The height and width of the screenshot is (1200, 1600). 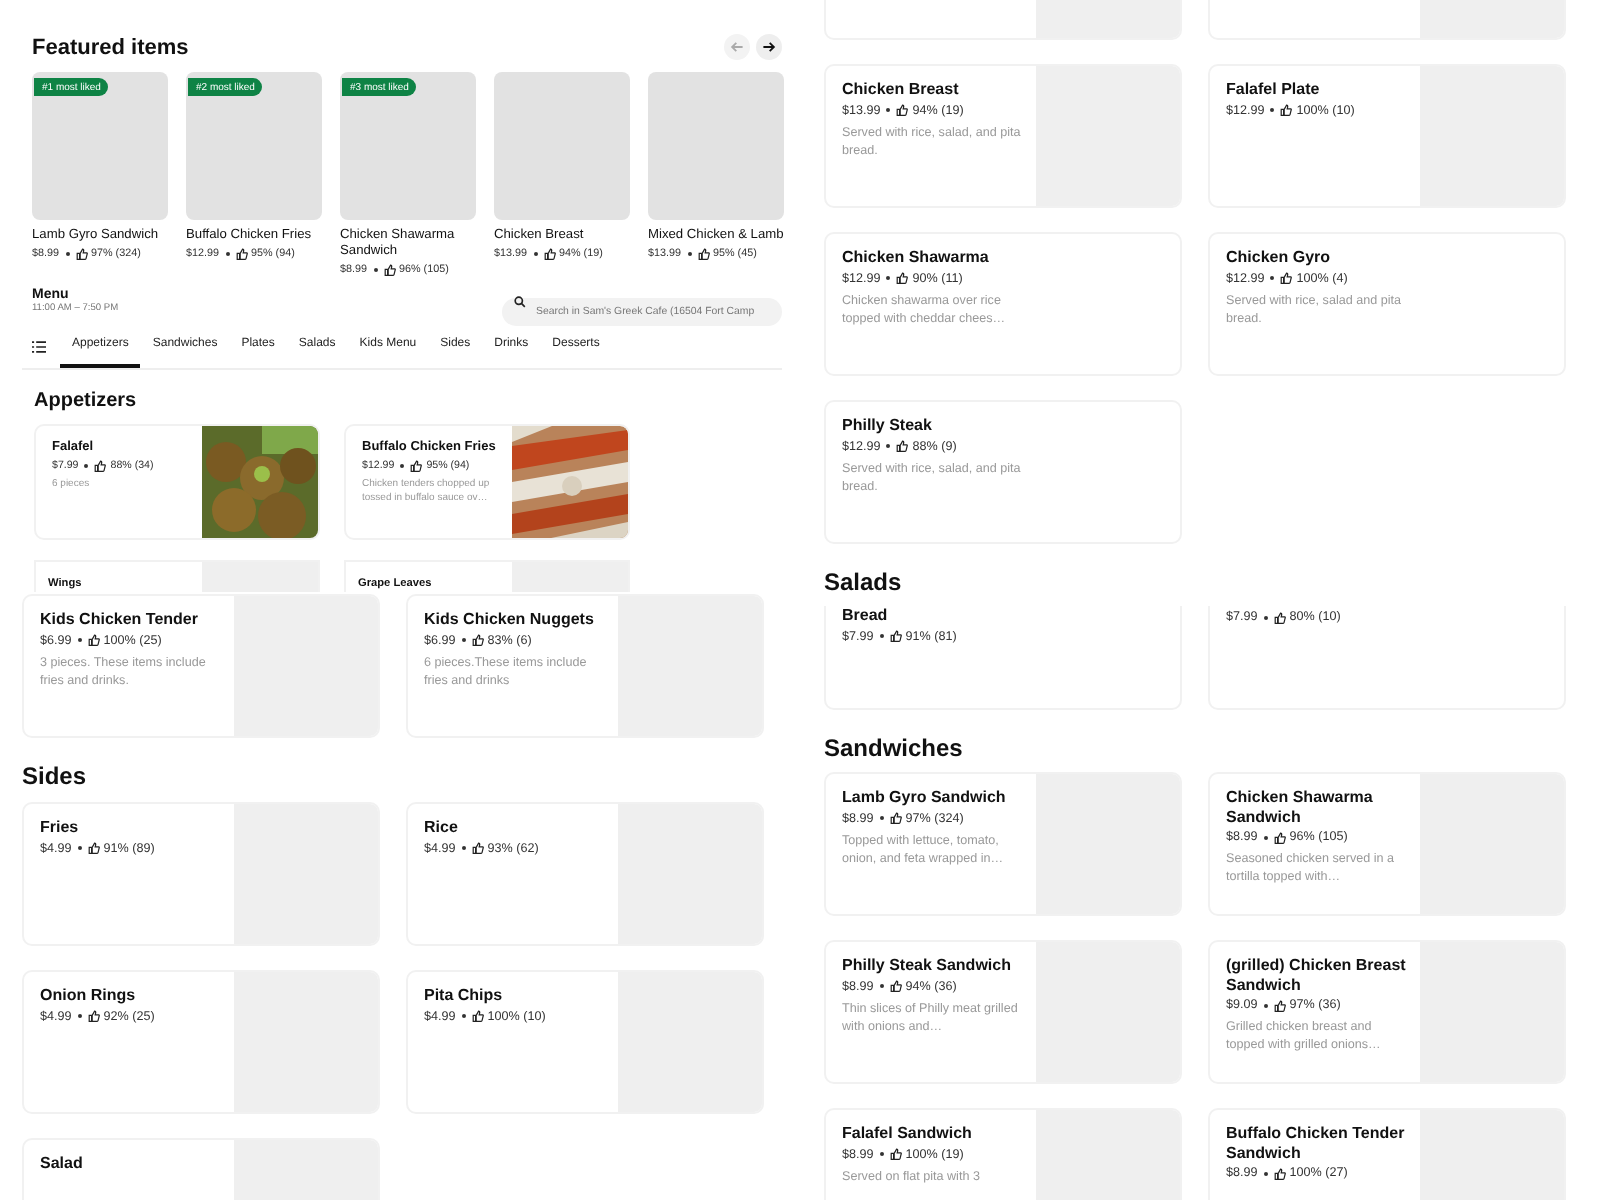 What do you see at coordinates (1279, 258) in the screenshot?
I see `item-name: Chicken Gyro` at bounding box center [1279, 258].